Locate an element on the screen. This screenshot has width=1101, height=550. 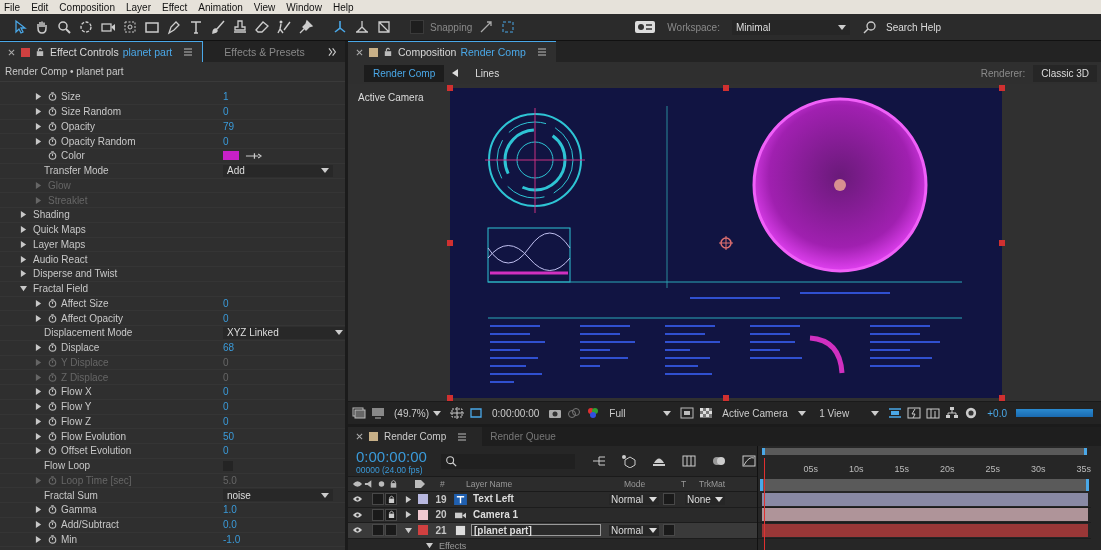
color-swatch is located at coordinates (231, 156).